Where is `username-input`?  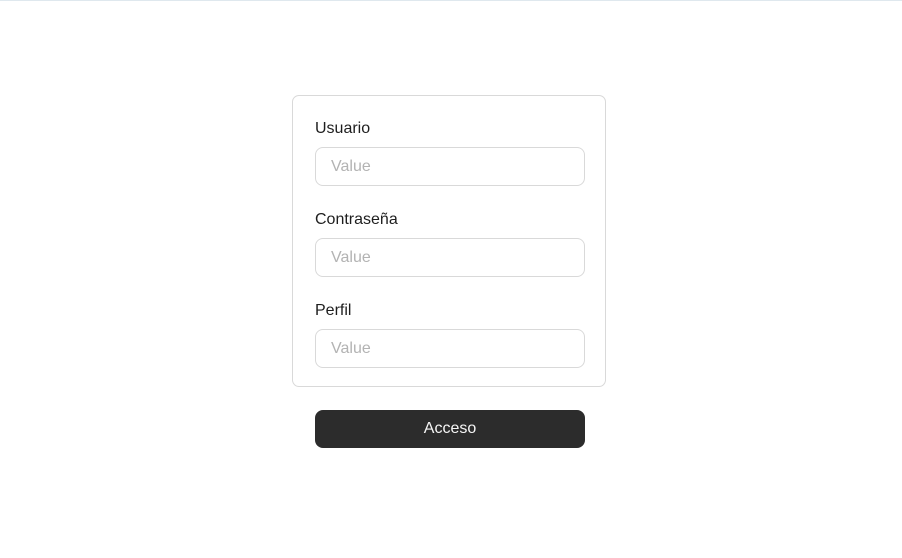 username-input is located at coordinates (450, 166).